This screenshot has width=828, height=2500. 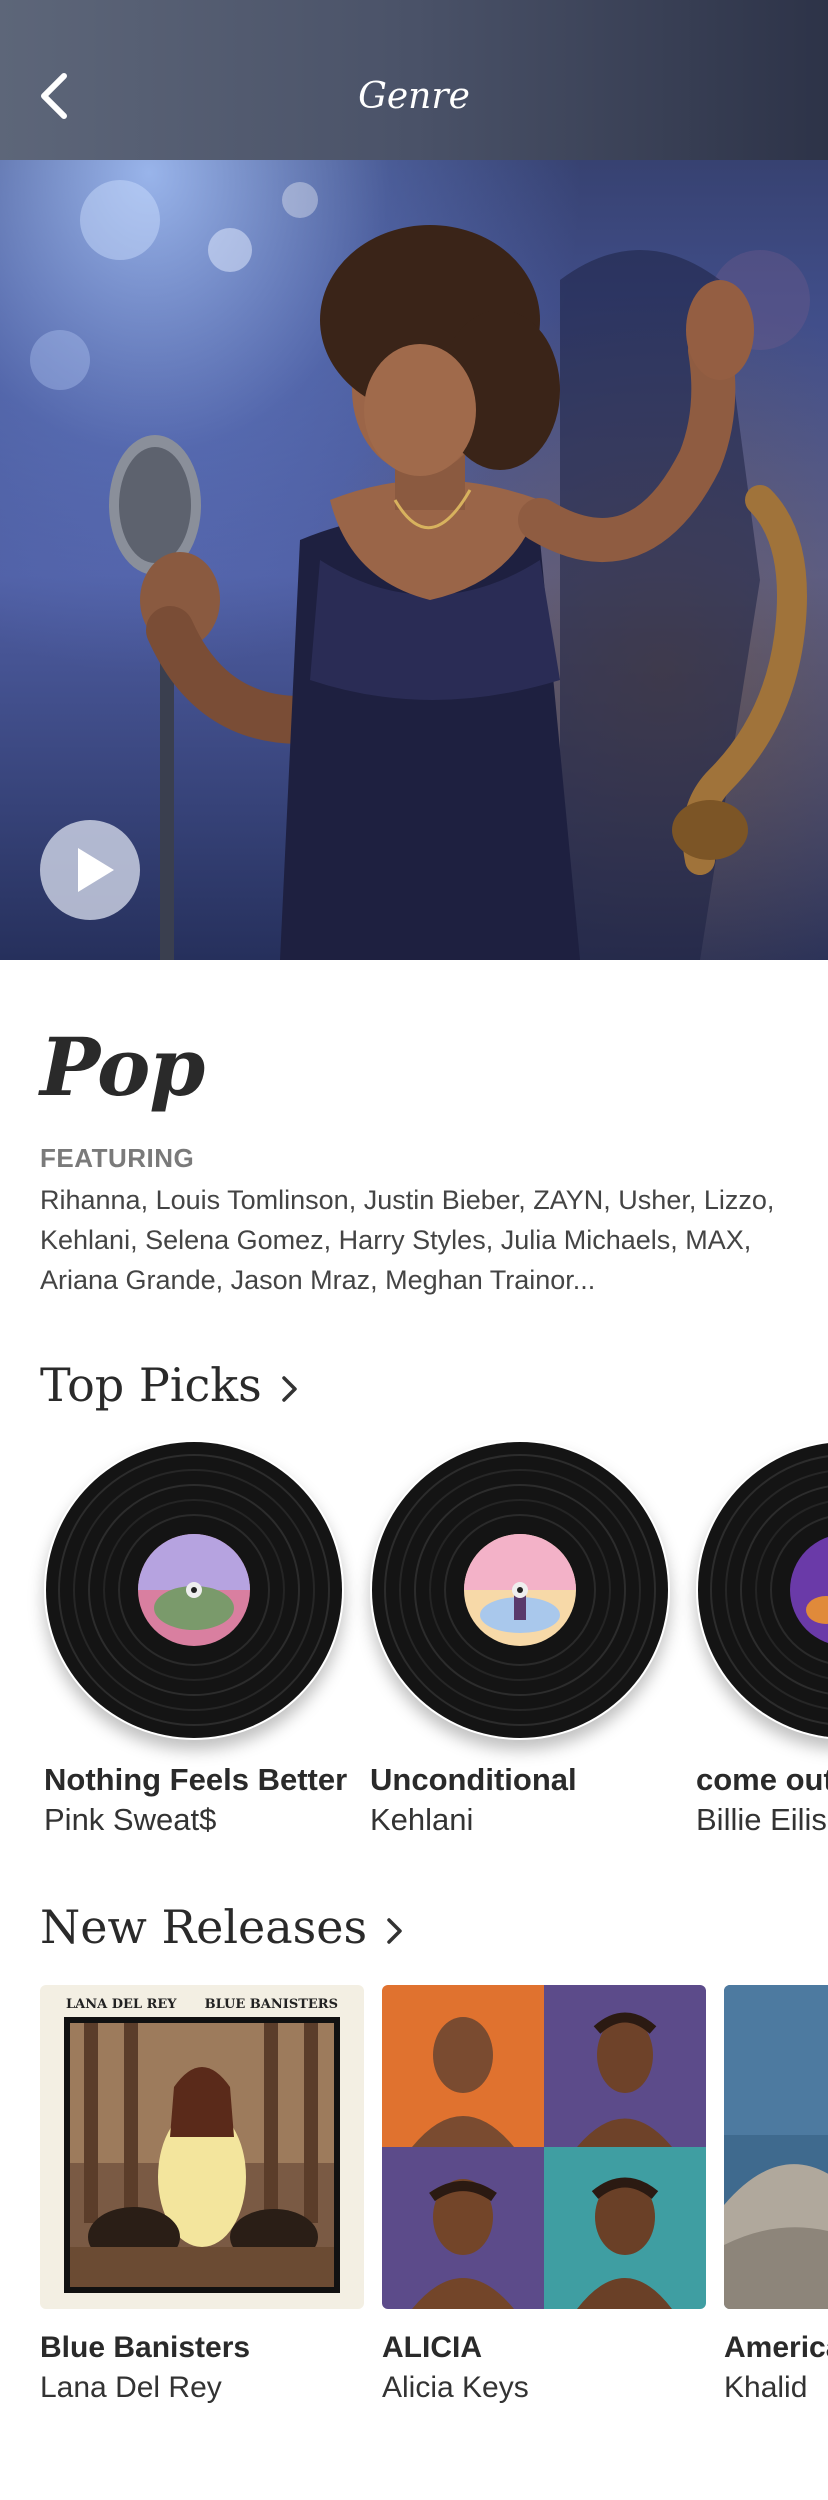 What do you see at coordinates (432, 2347) in the screenshot?
I see `release-title: ALICIA` at bounding box center [432, 2347].